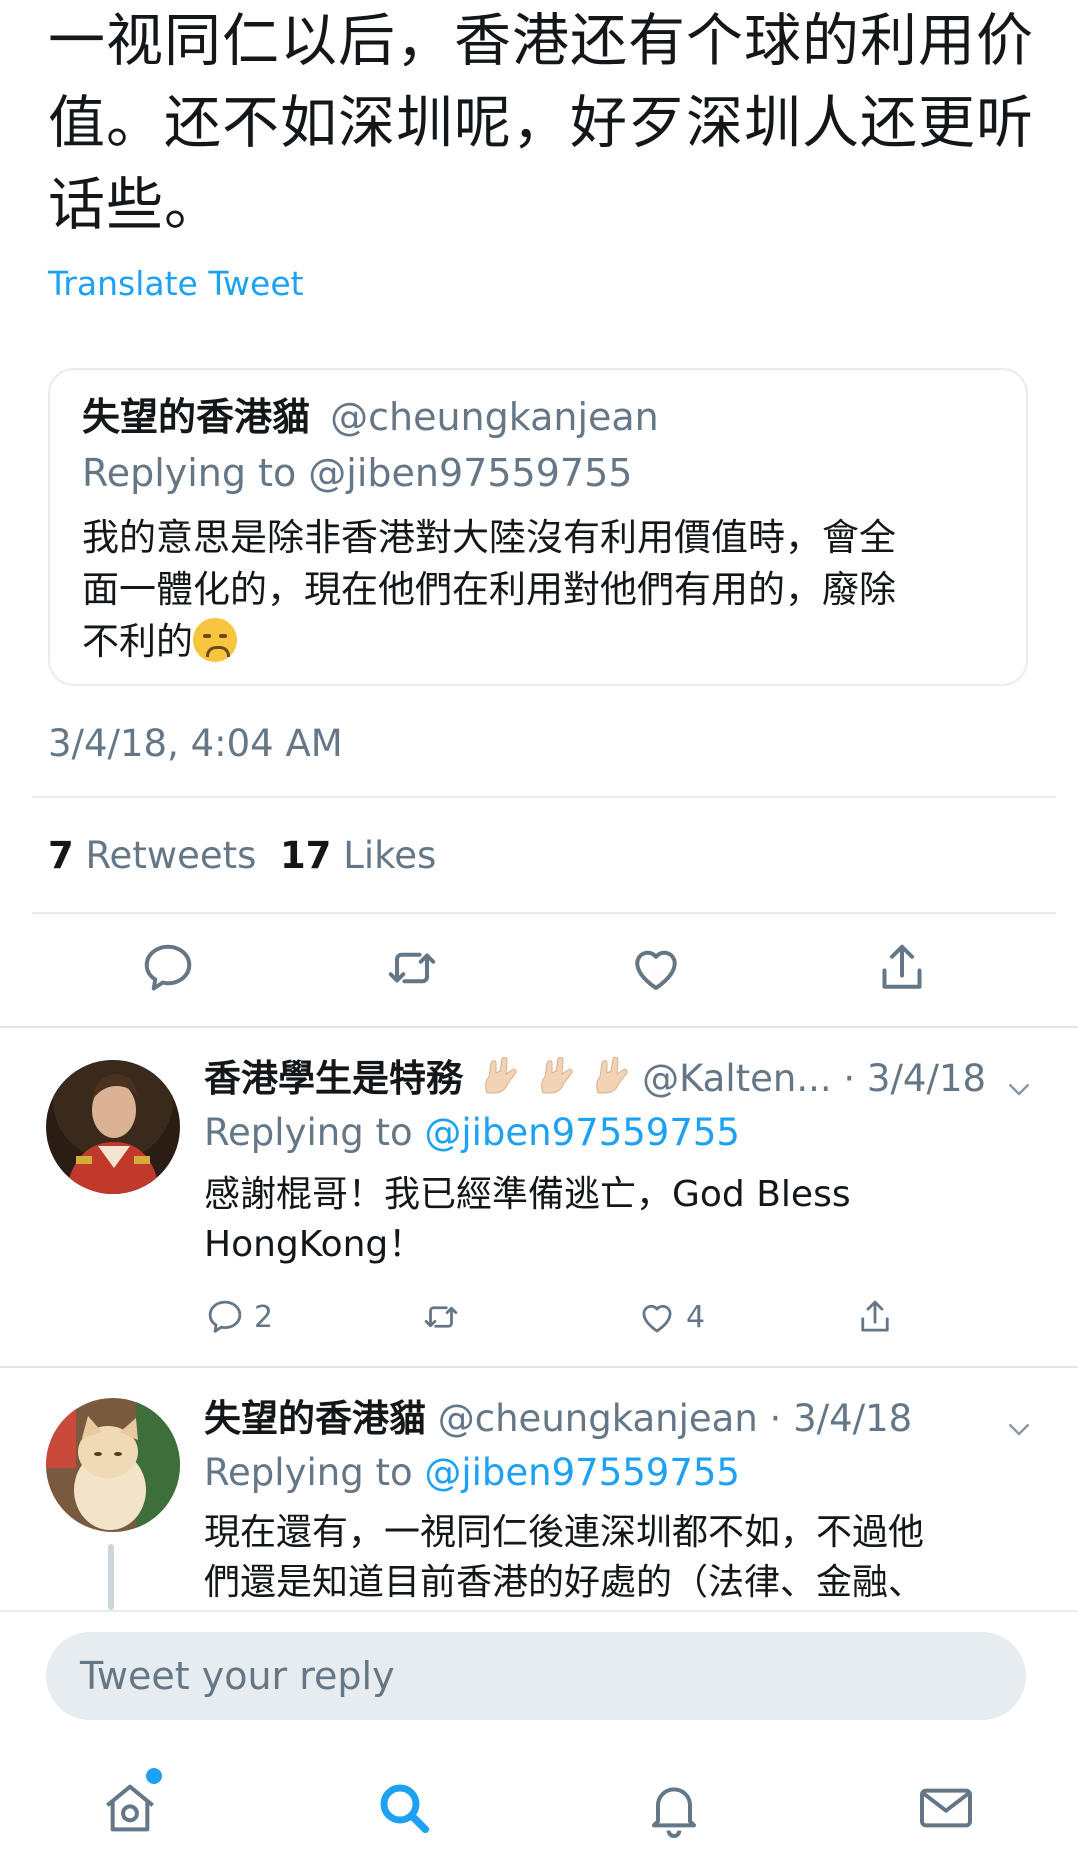 The height and width of the screenshot is (1870, 1078). Describe the element at coordinates (597, 1418) in the screenshot. I see `reply-author-handle: @cheungkanjean` at that location.